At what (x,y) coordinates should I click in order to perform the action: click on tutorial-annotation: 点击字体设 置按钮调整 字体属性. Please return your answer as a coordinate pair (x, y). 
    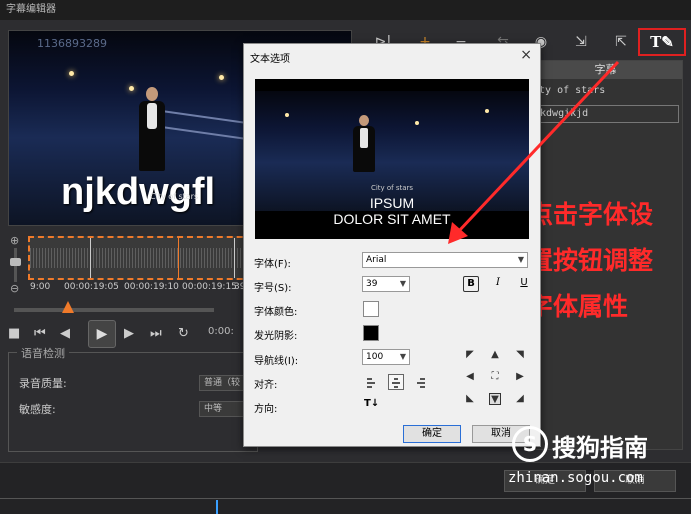
    Looking at the image, I should click on (608, 261).